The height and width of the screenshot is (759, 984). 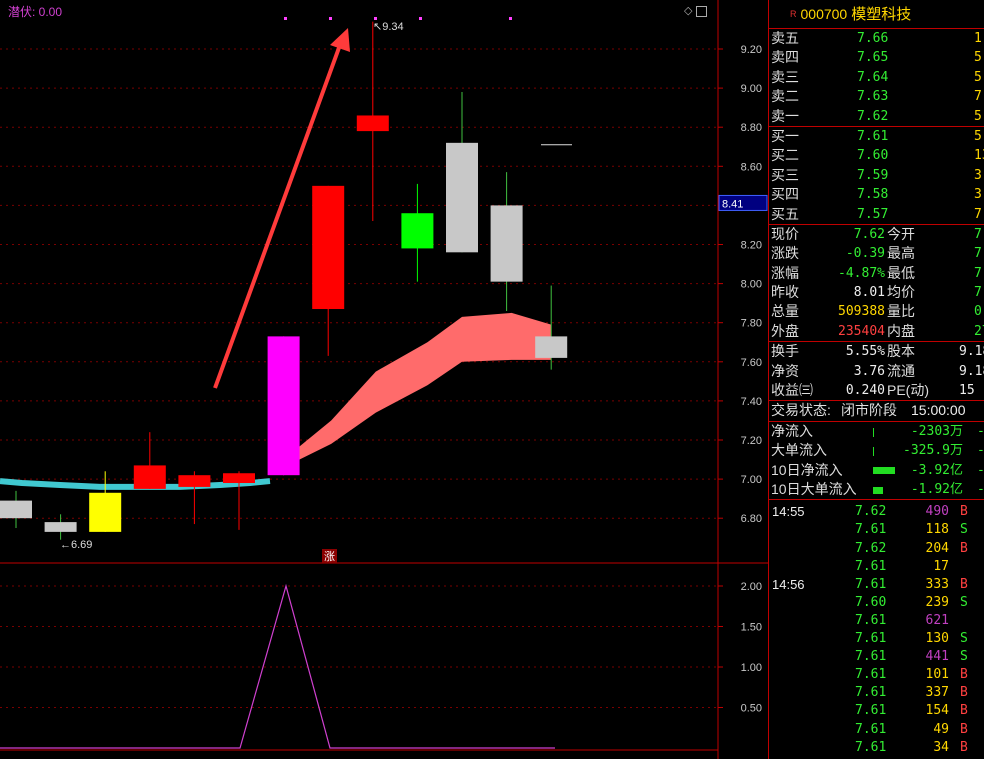 What do you see at coordinates (876, 136) in the screenshot?
I see `order-book-row: 买一 7.61 5` at bounding box center [876, 136].